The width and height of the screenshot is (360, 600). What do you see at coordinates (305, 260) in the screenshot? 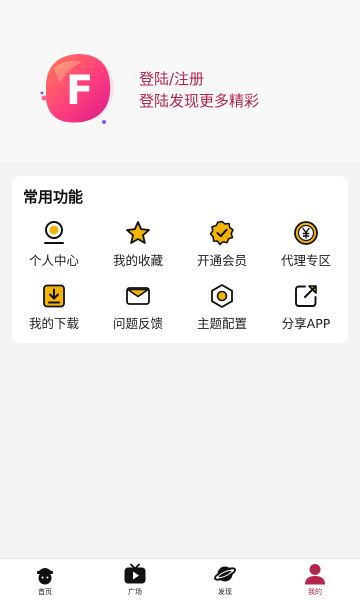
I see `function-label: 代理专区` at bounding box center [305, 260].